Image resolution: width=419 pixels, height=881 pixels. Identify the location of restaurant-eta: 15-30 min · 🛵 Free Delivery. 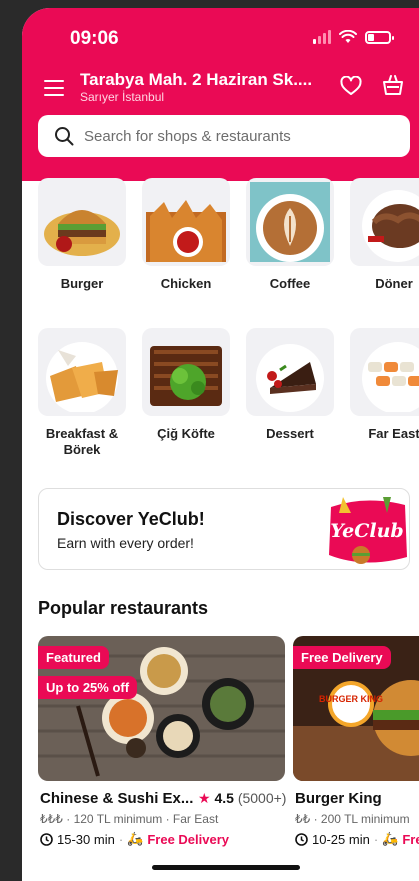
(134, 839).